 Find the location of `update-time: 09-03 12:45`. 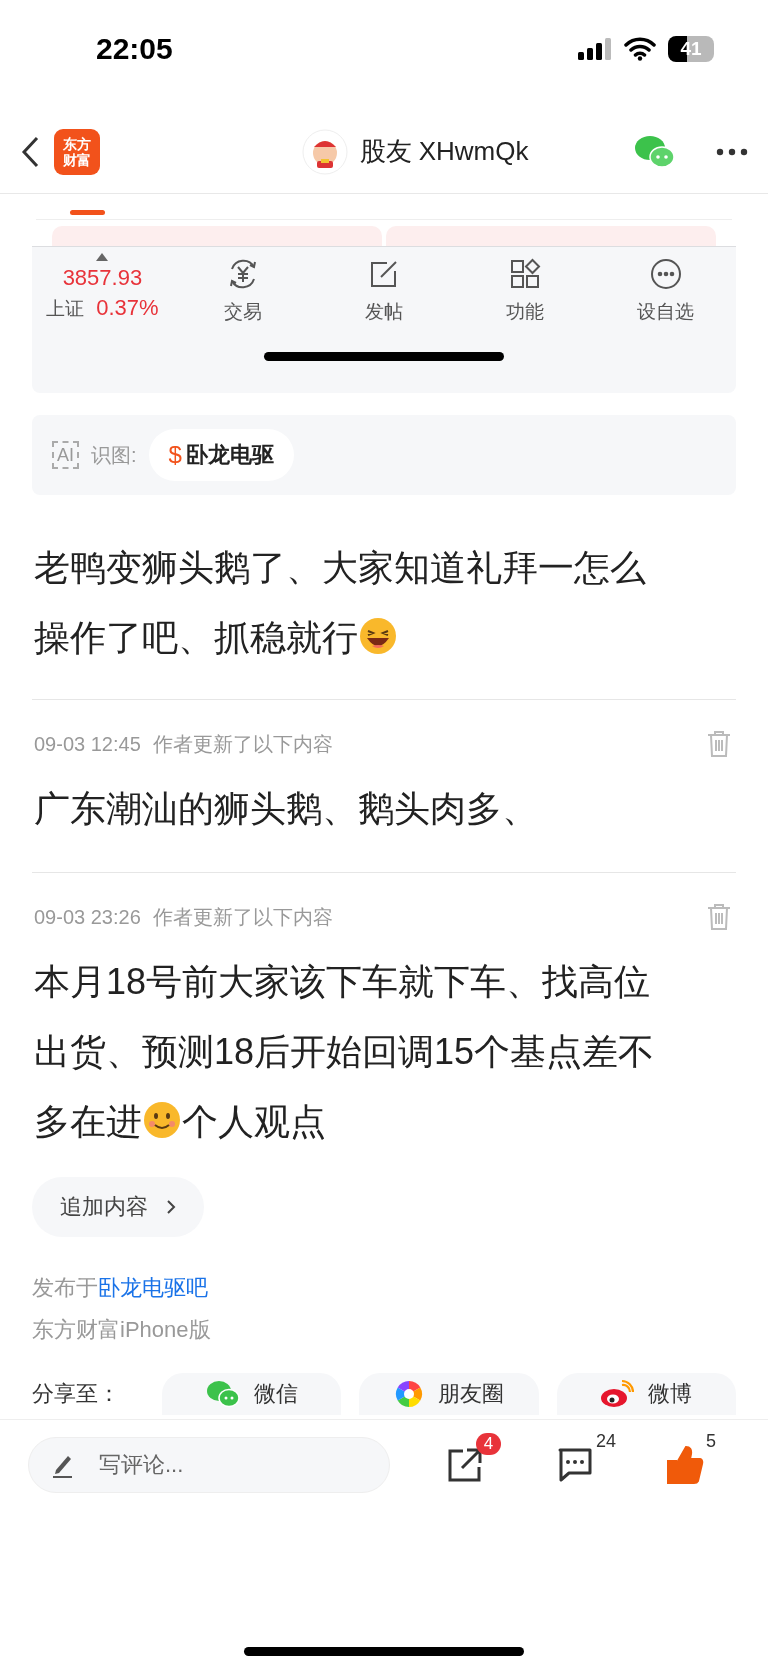

update-time: 09-03 12:45 is located at coordinates (87, 744).